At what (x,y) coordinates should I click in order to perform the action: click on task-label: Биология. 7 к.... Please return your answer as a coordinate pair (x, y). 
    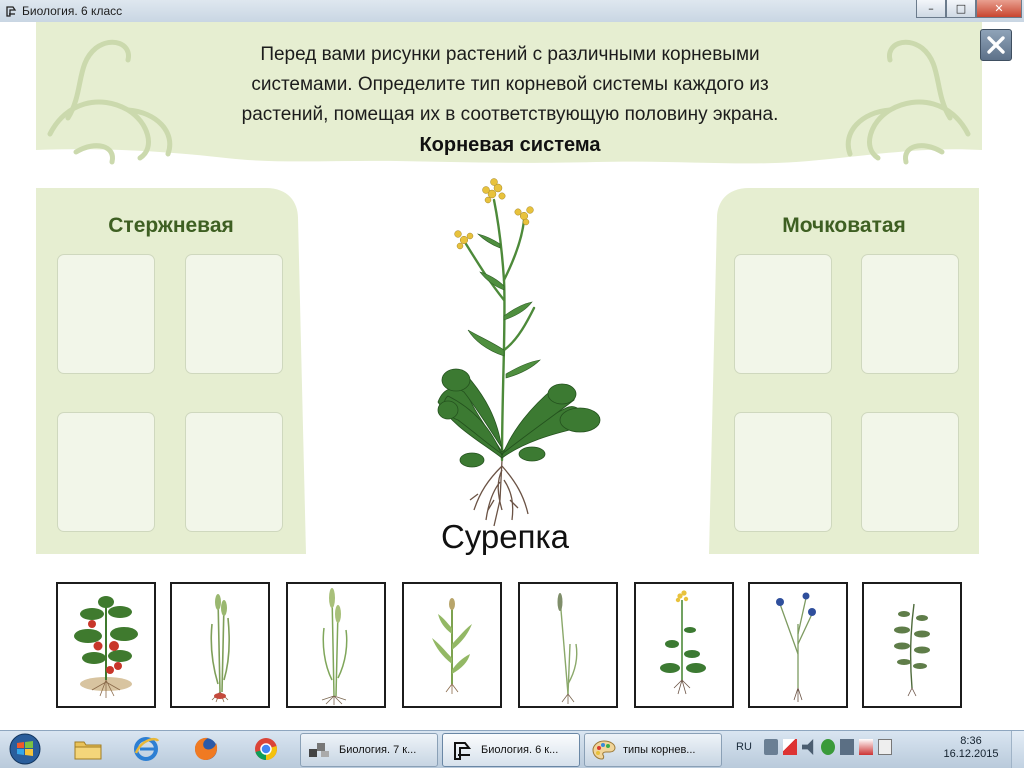
    Looking at the image, I should click on (378, 750).